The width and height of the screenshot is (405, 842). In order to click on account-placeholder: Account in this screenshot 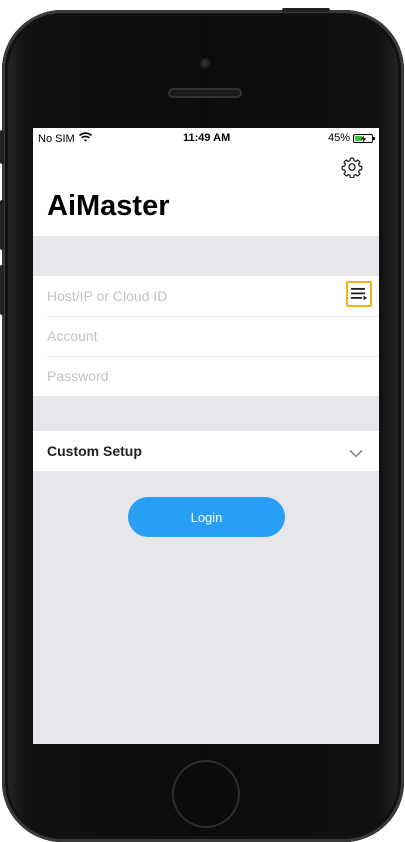, I will do `click(72, 336)`.